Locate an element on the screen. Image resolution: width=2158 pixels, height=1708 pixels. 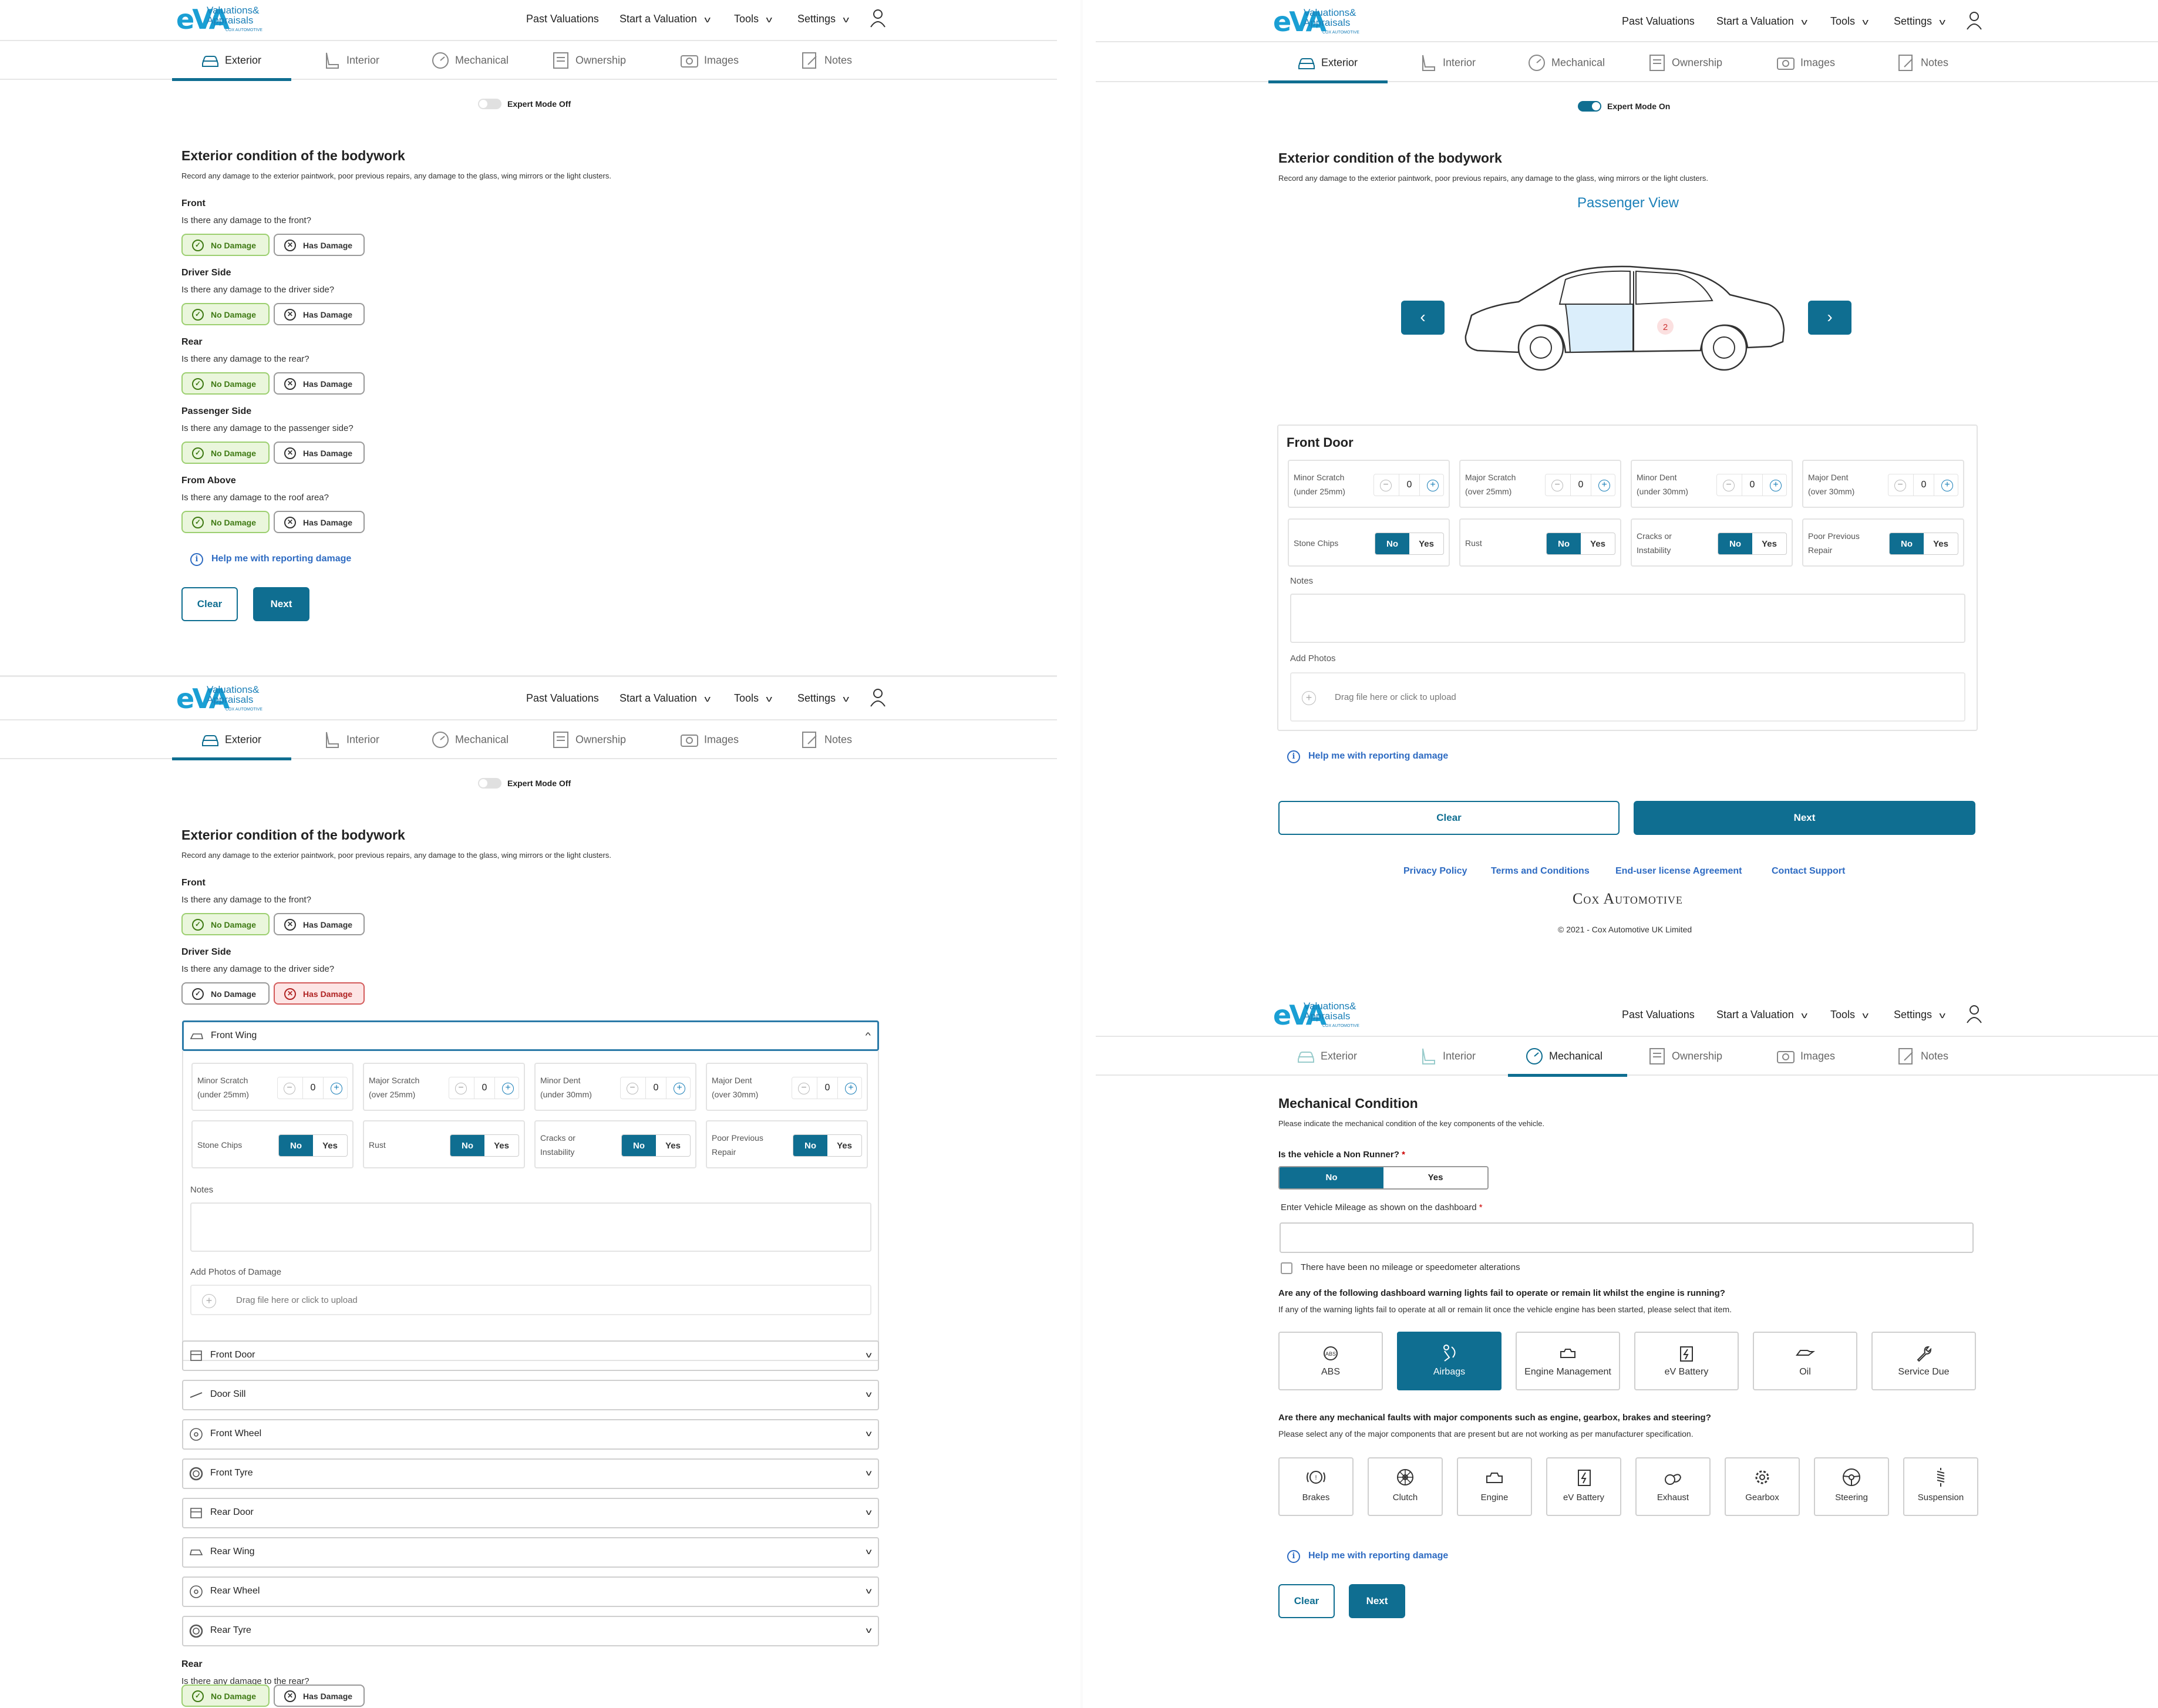
mileage-checkbox is located at coordinates (1286, 1268).